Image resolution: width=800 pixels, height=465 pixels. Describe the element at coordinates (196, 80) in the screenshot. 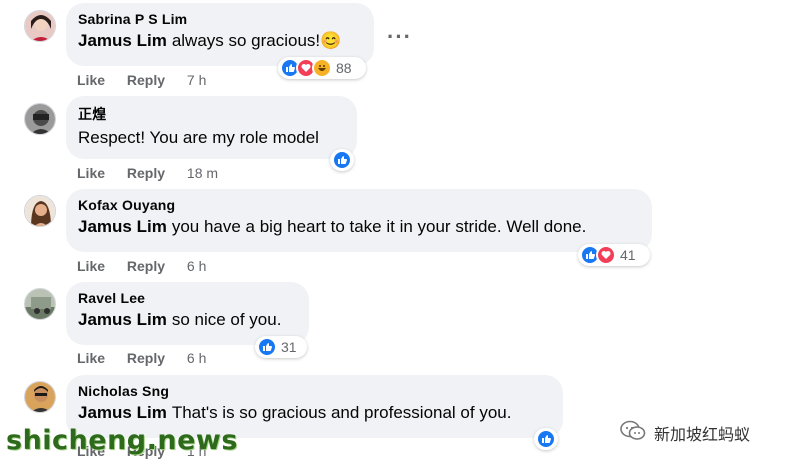

I see `comment-timestamp: 7 h` at that location.